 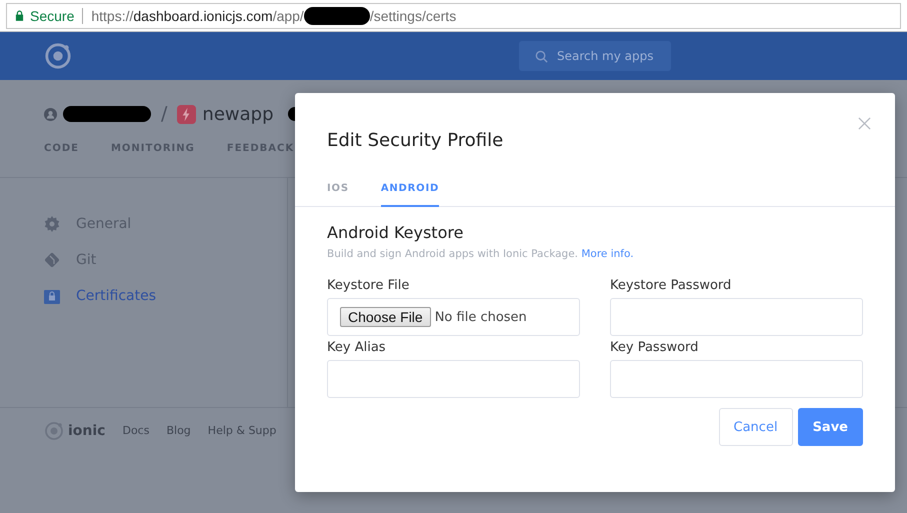 I want to click on save-button: Save, so click(x=830, y=427).